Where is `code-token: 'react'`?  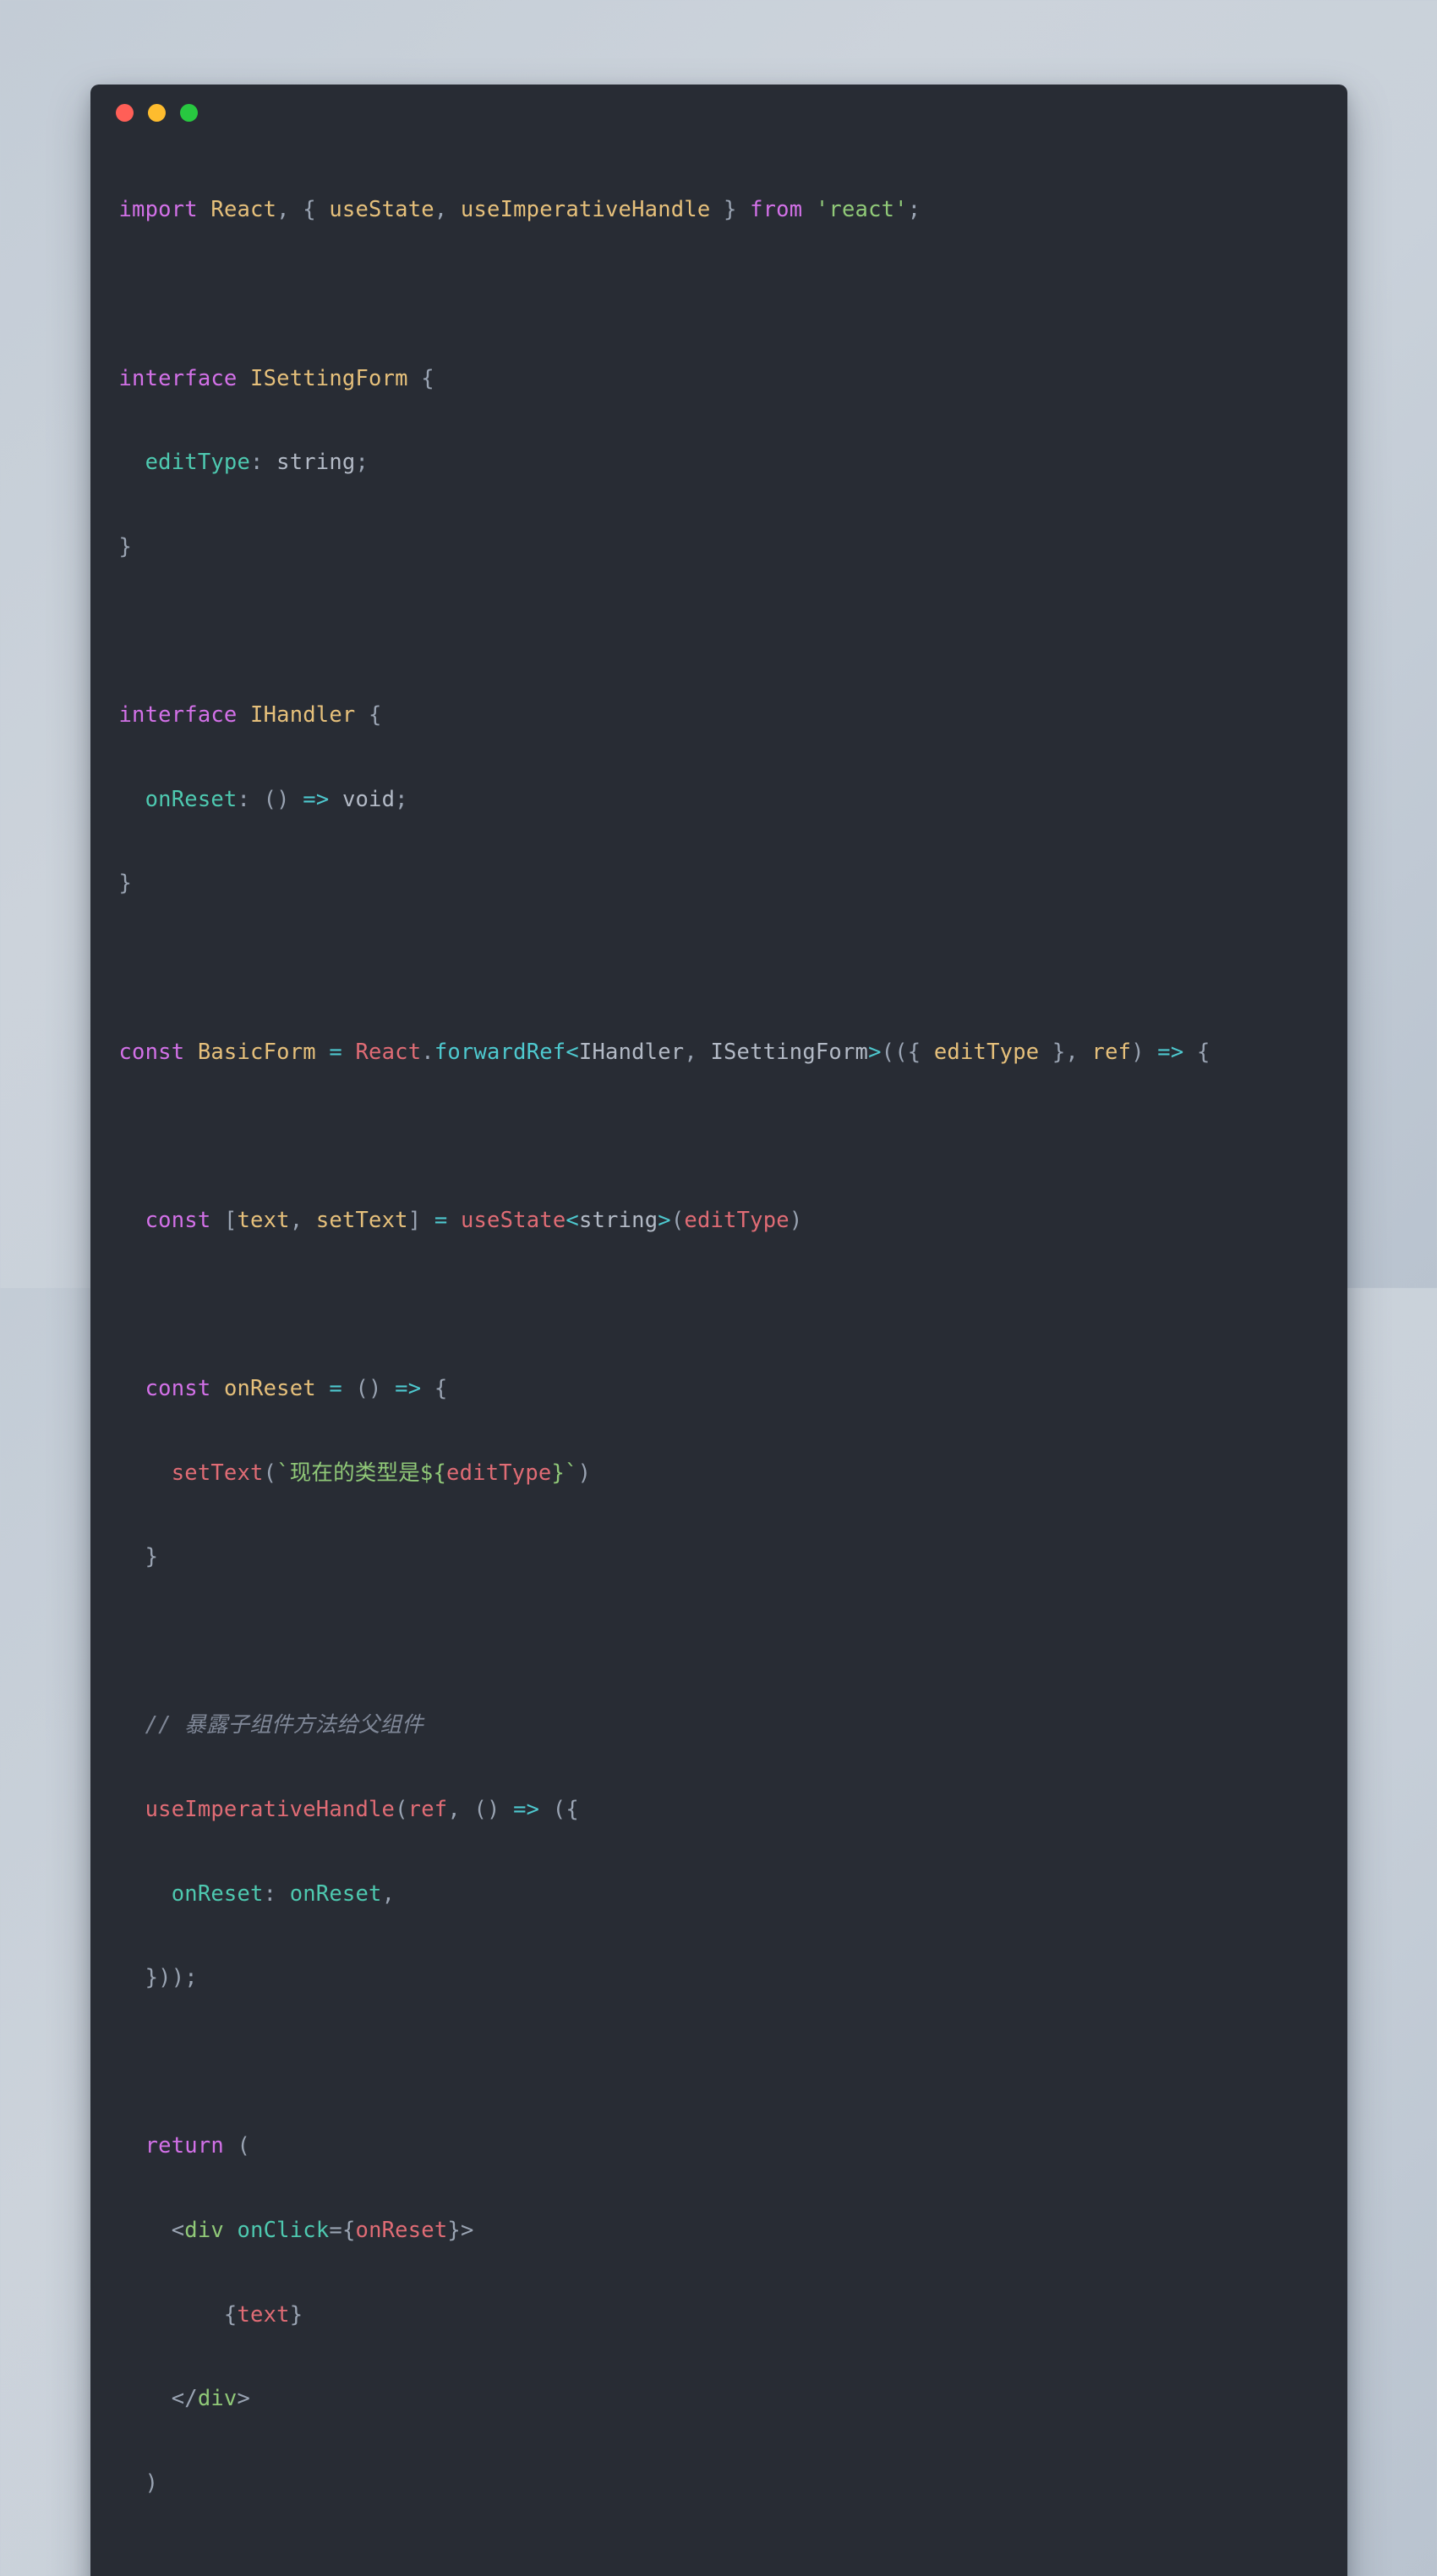 code-token: 'react' is located at coordinates (861, 210).